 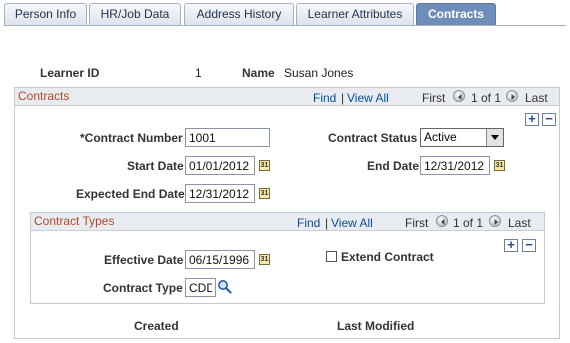 I want to click on tab-hr-job-data: HR/Job Data, so click(x=135, y=14).